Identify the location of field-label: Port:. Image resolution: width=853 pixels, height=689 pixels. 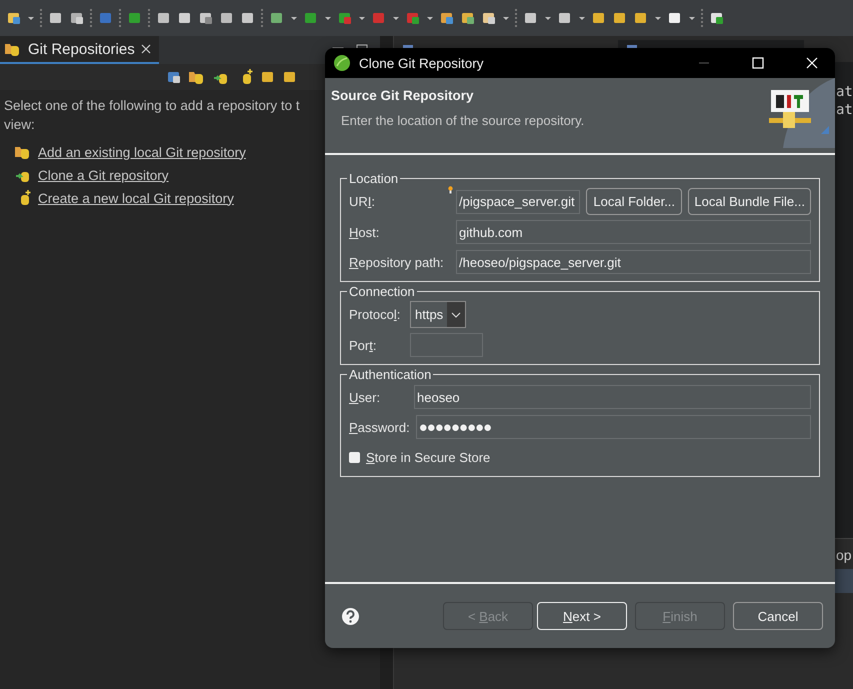
(363, 345).